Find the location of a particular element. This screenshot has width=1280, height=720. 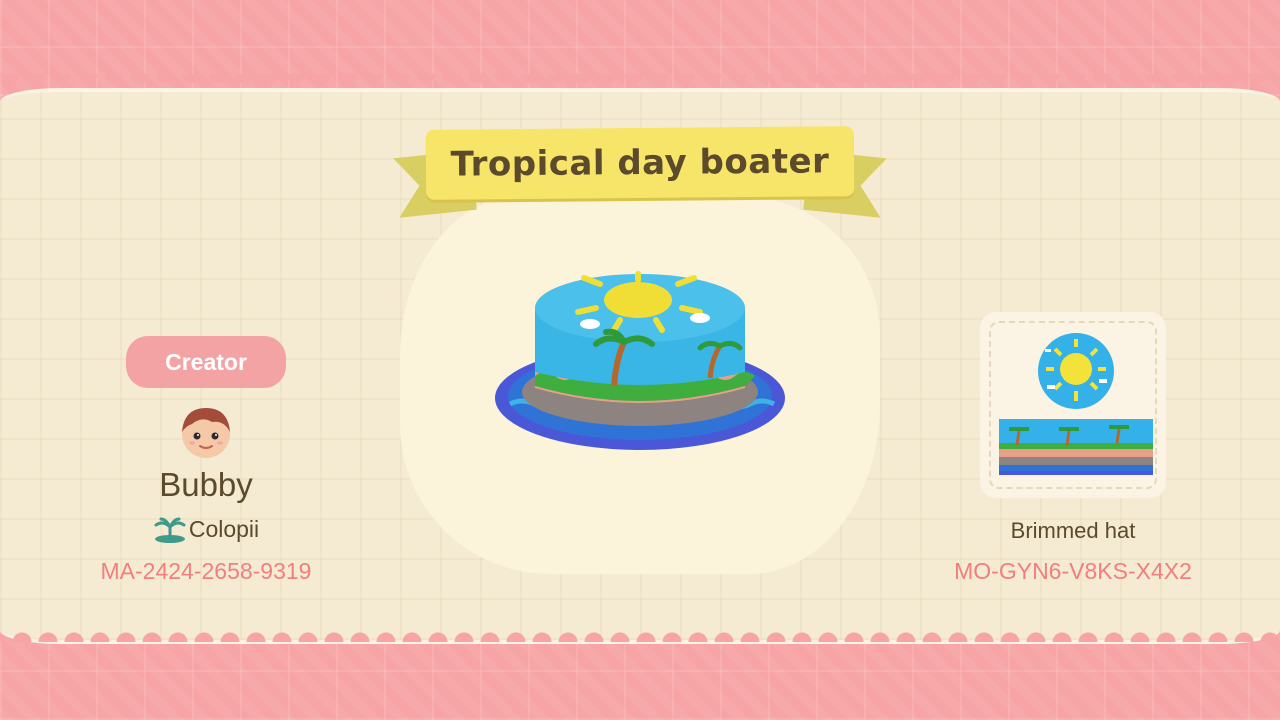

top-scallop-edge is located at coordinates (640, 81).